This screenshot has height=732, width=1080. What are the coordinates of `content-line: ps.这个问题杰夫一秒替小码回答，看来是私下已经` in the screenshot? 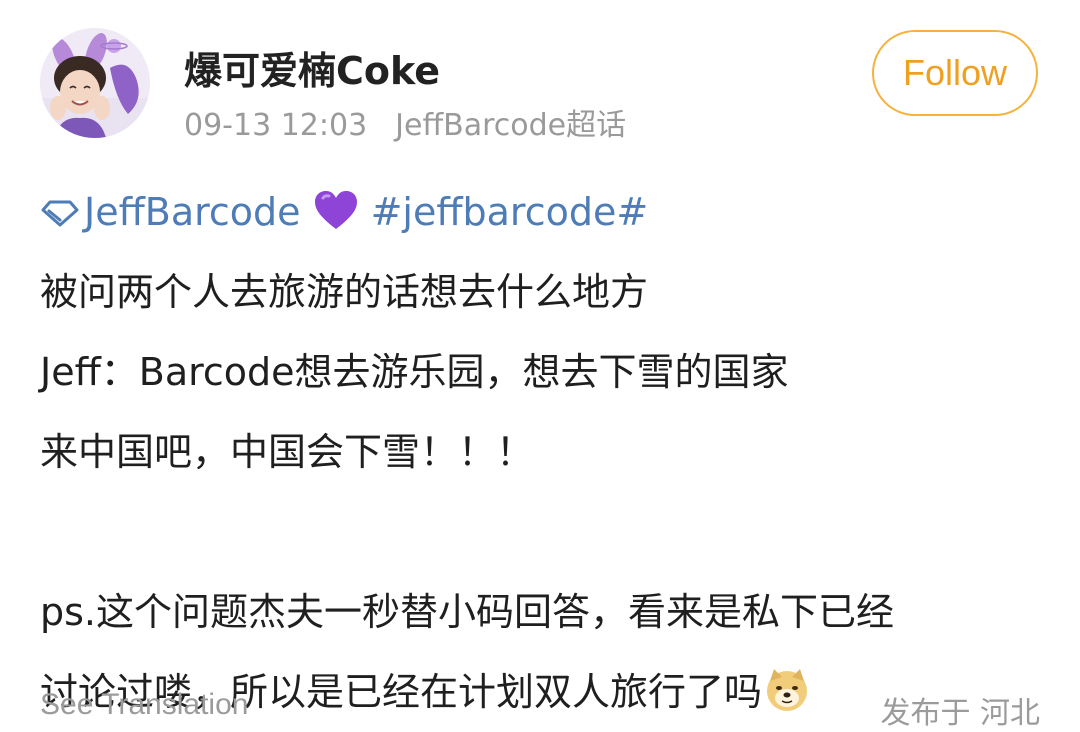 It's located at (467, 612).